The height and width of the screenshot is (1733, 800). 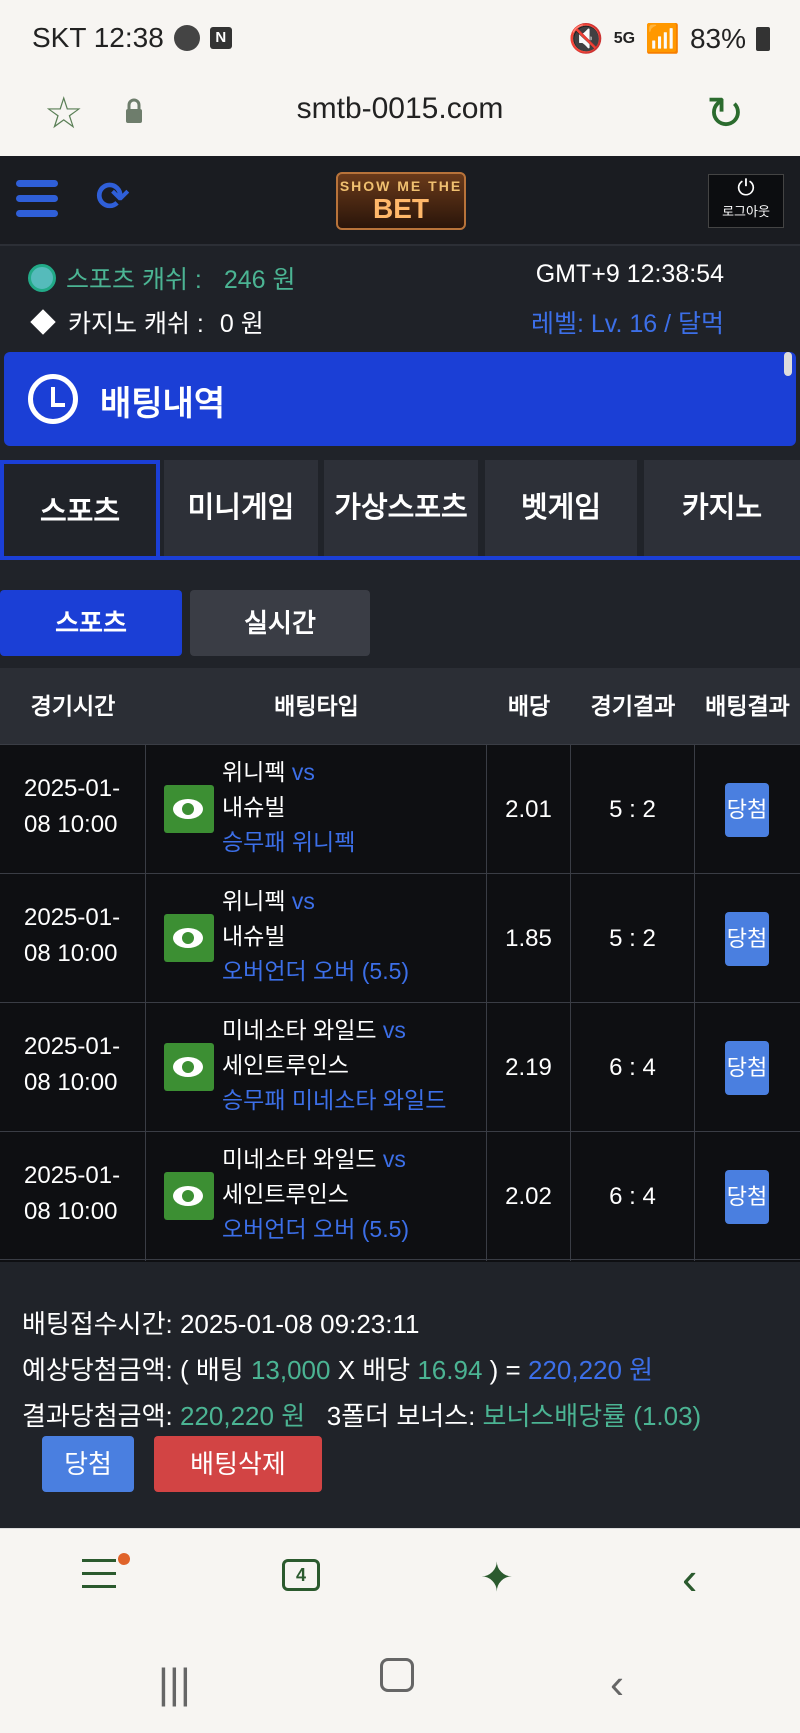 I want to click on subtab-live: 실시간, so click(x=280, y=623).